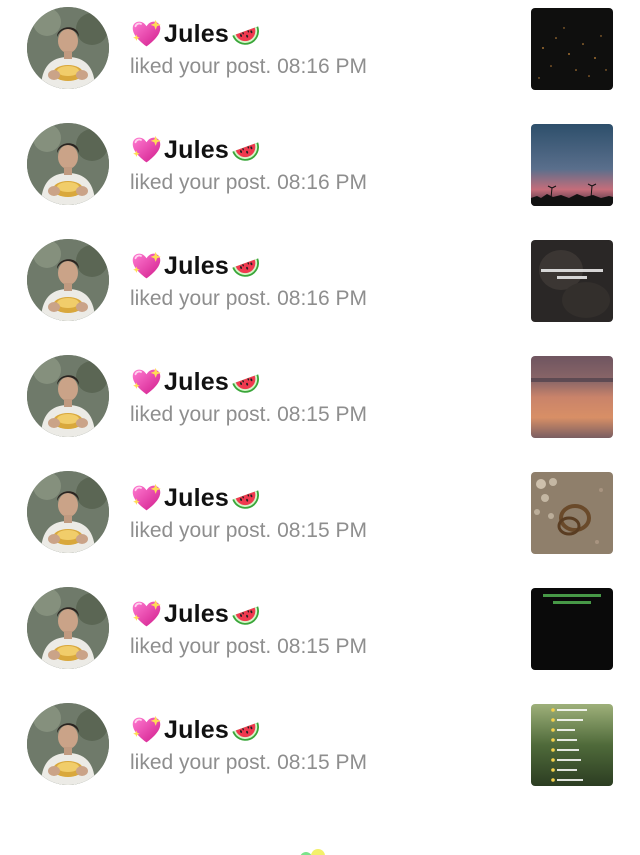  I want to click on loading-spinner-icon, so click(313, 851).